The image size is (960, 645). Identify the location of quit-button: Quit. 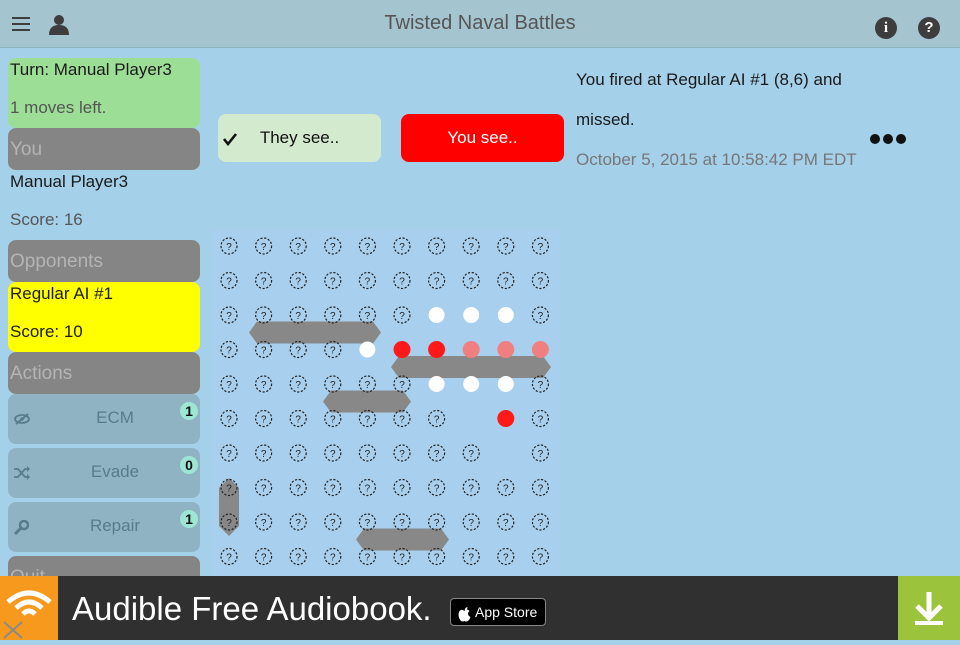
(104, 566).